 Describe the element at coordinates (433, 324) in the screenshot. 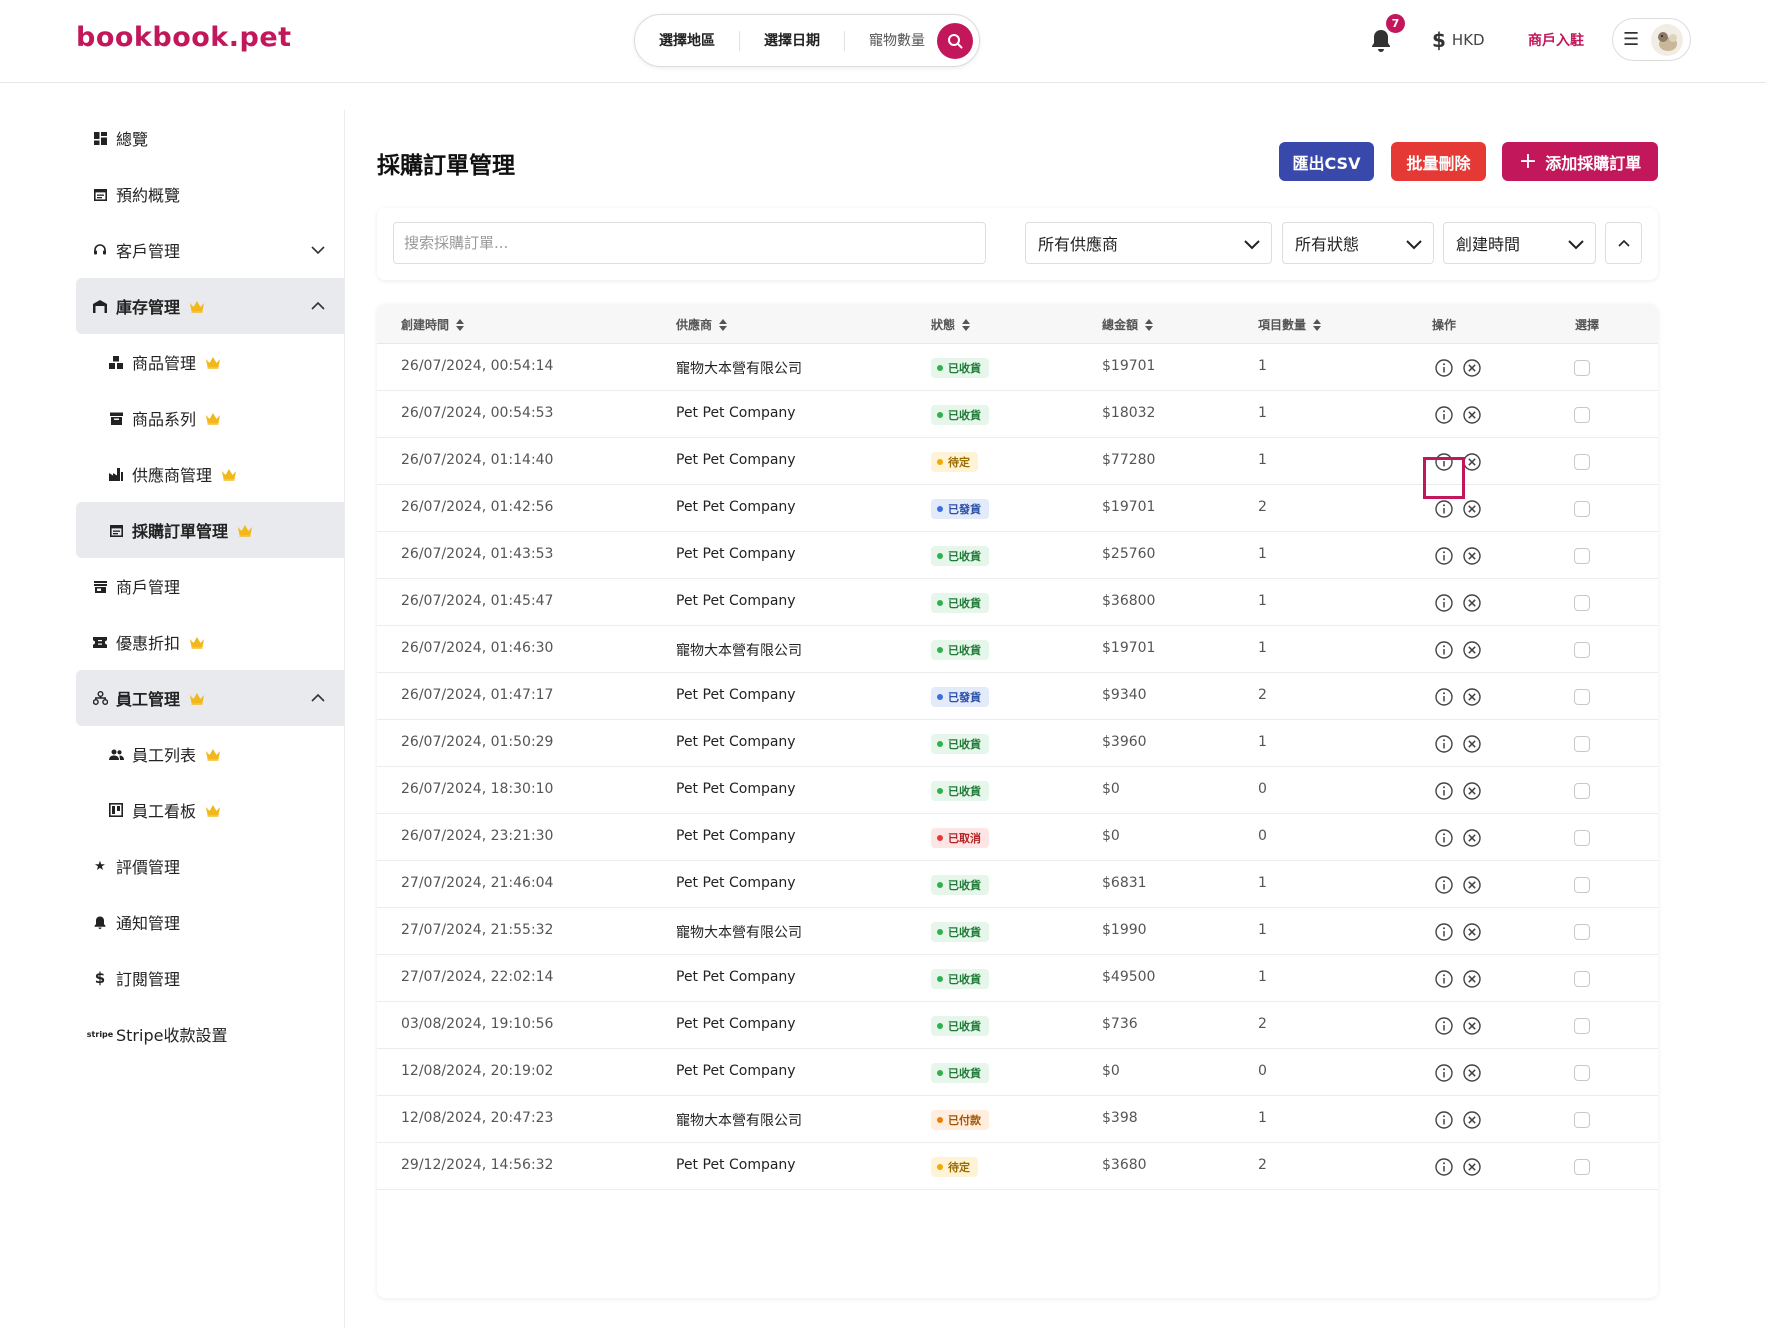

I see `column-header-time: 創建時間` at that location.